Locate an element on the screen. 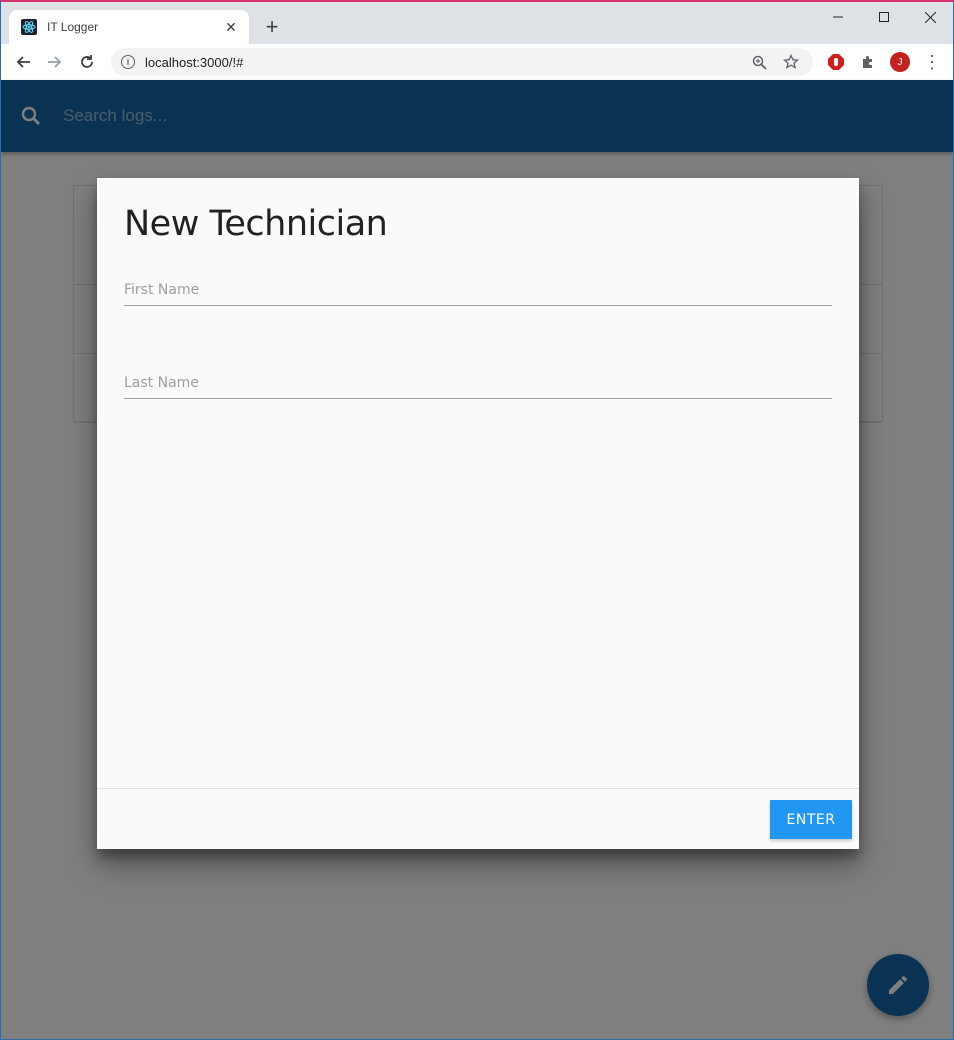 The image size is (954, 1040). react-icon is located at coordinates (29, 27).